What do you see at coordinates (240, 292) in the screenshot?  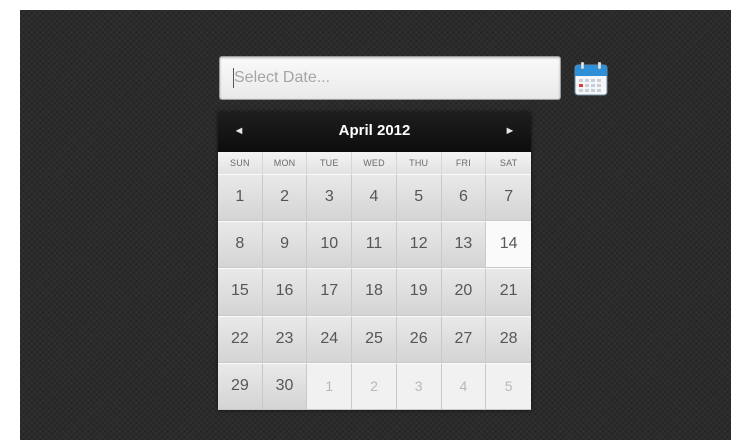 I see `day-cell: 15` at bounding box center [240, 292].